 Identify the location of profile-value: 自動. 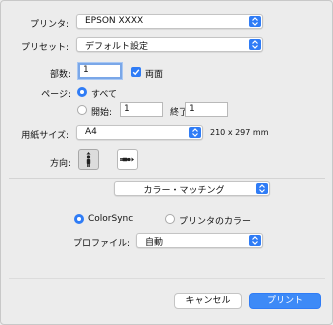
(154, 243).